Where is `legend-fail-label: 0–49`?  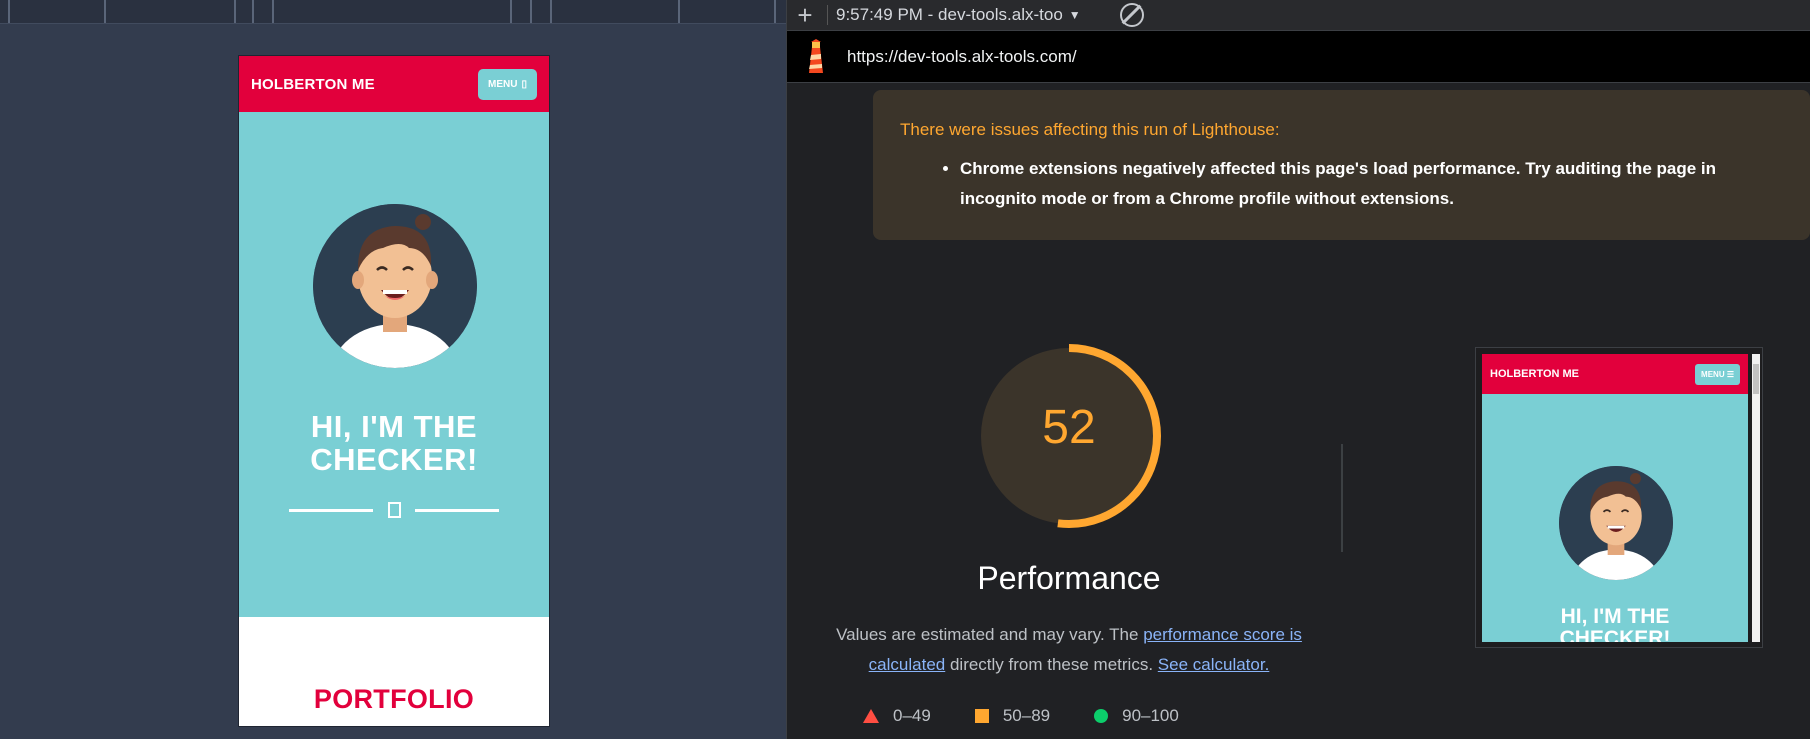 legend-fail-label: 0–49 is located at coordinates (912, 715).